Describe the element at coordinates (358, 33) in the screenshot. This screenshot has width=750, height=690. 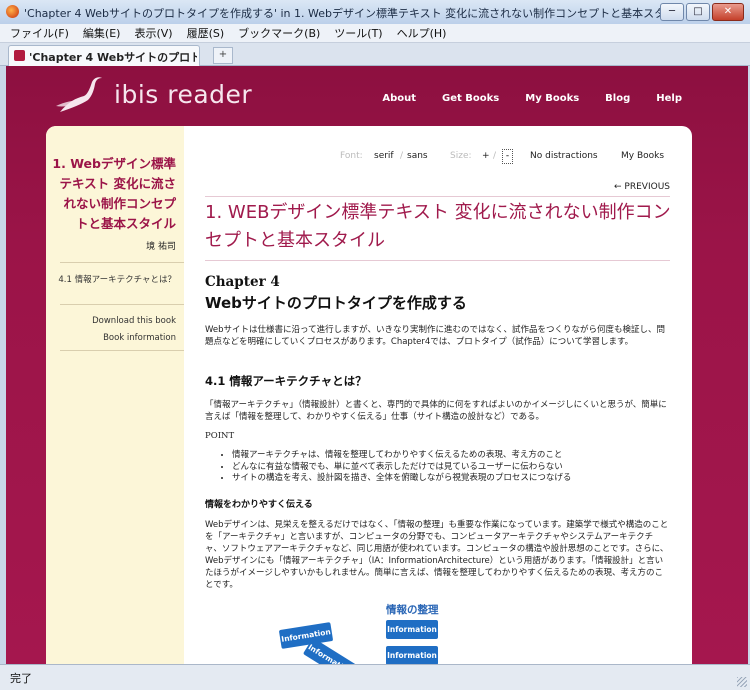
I see `menu-tools: ツール(T)` at that location.